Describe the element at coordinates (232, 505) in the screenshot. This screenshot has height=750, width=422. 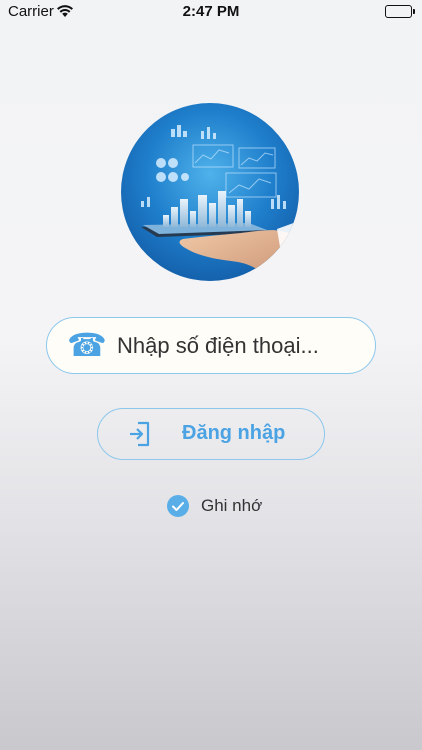
I see `remember-me-label: Ghi nhớ` at that location.